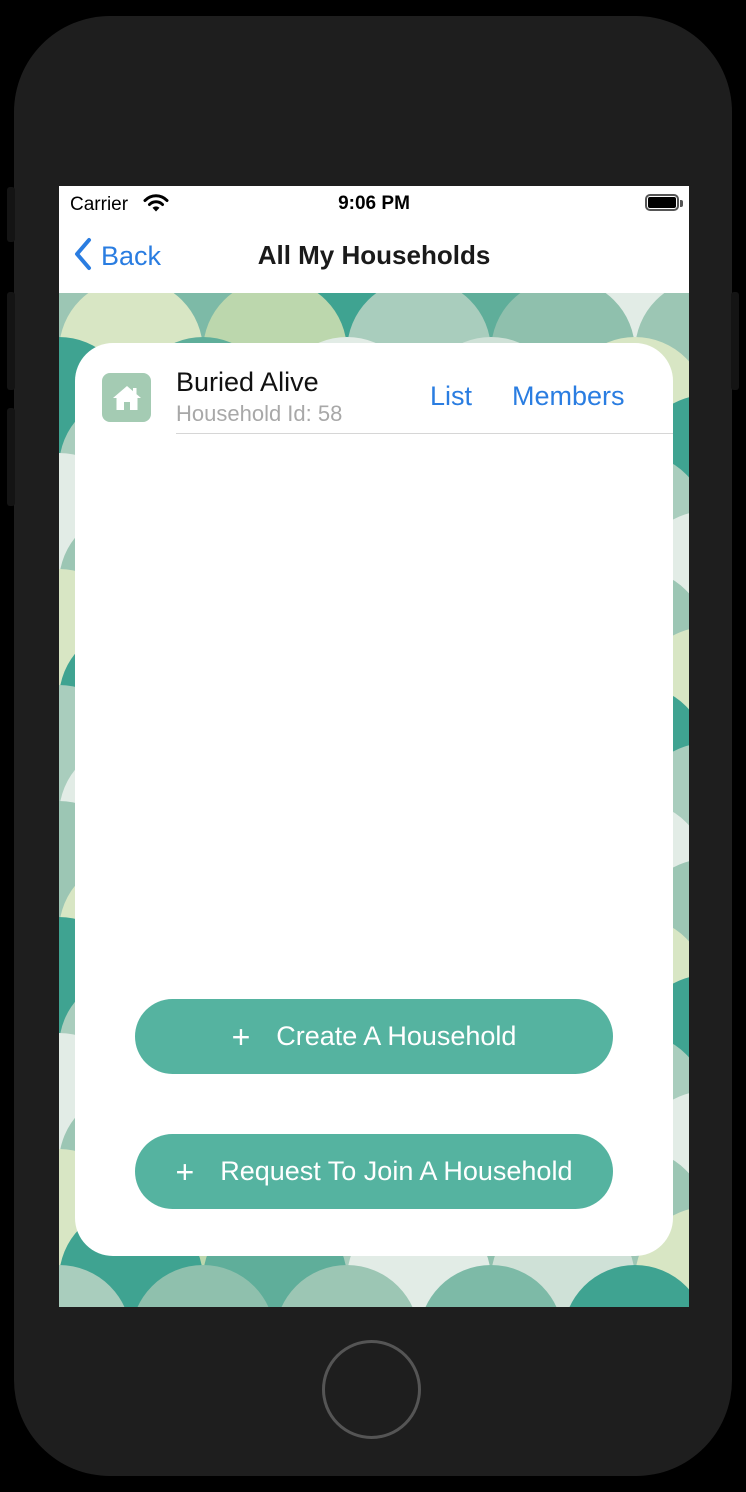 Image resolution: width=746 pixels, height=1492 pixels. I want to click on navigation-bar: Back All My Households, so click(374, 257).